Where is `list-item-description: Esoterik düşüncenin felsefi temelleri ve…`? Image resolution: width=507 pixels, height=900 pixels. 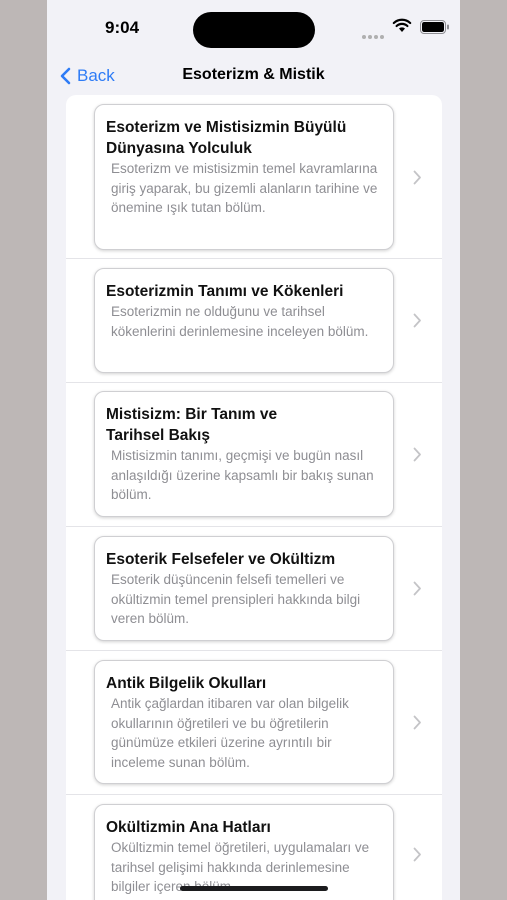 list-item-description: Esoterik düşüncenin felsefi temelleri ve… is located at coordinates (236, 599).